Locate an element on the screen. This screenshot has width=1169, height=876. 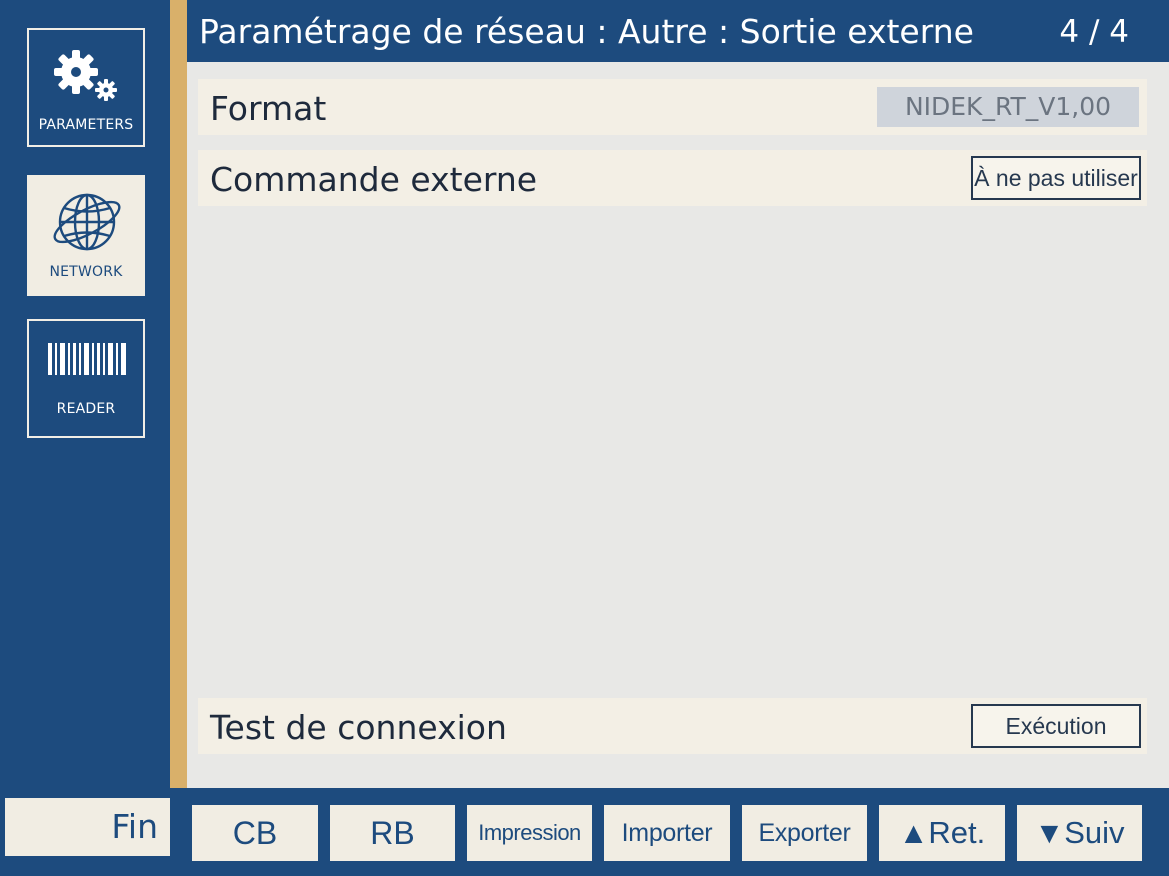
import-button: Importer is located at coordinates (667, 833).